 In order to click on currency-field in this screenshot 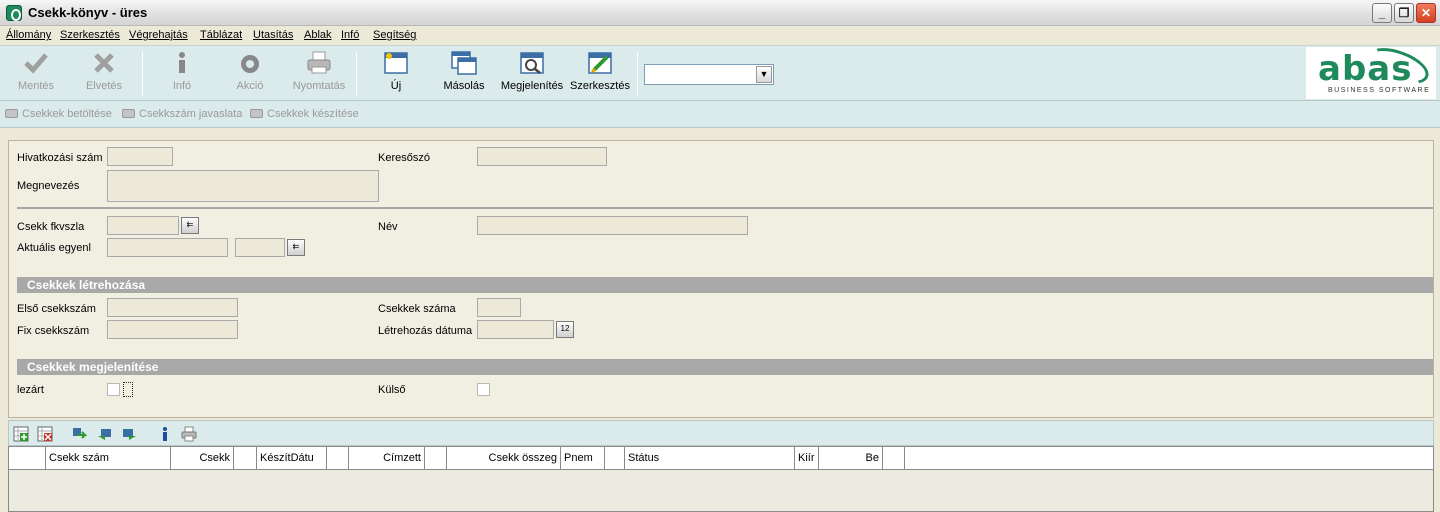, I will do `click(260, 247)`.